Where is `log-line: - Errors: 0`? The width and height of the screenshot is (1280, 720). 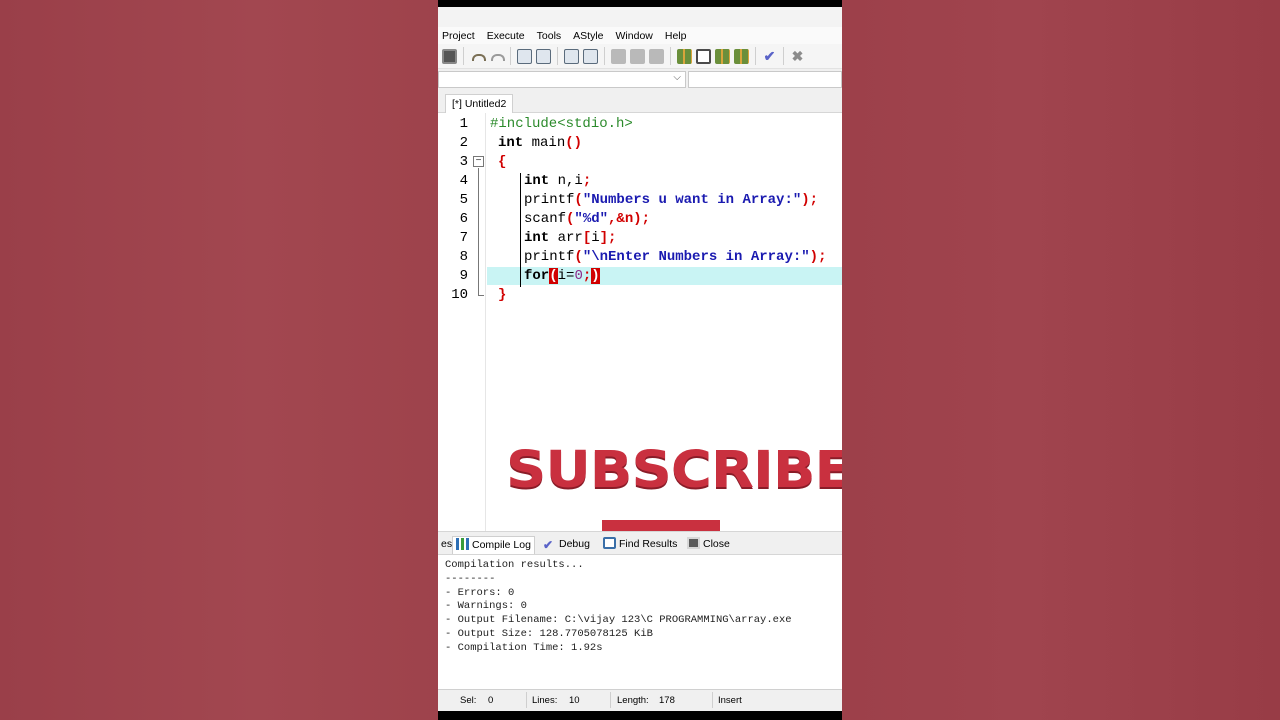
log-line: - Errors: 0 is located at coordinates (480, 592).